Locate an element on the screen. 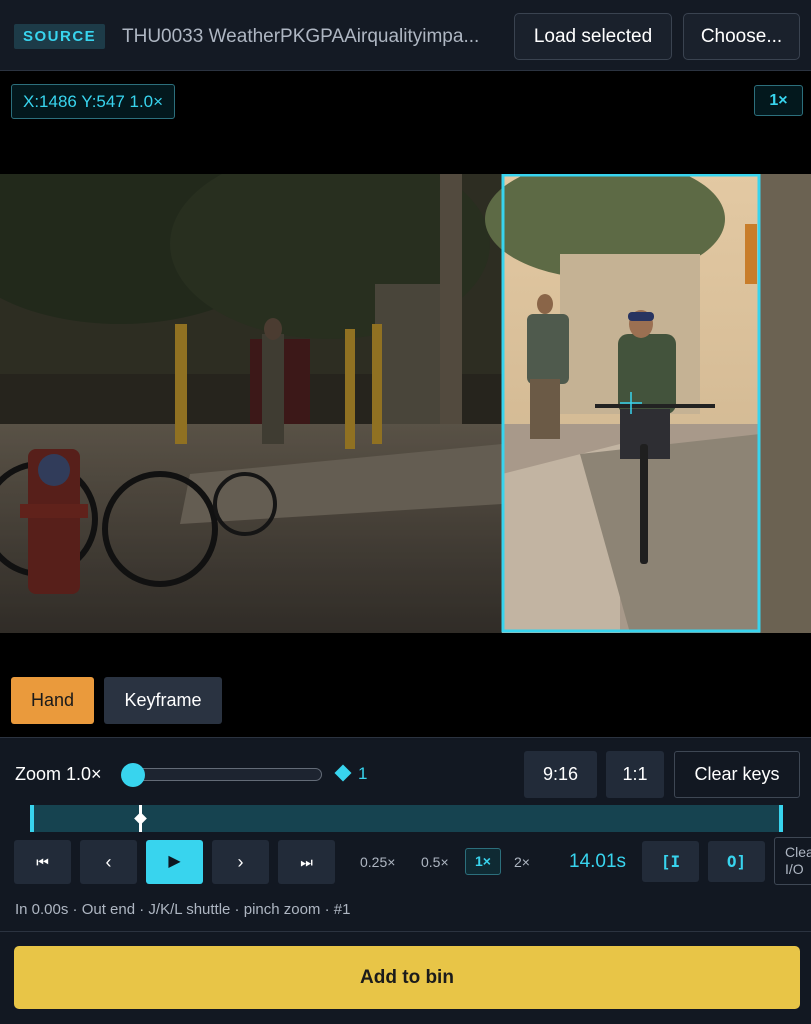  zoom-slider-thumb is located at coordinates (133, 775).